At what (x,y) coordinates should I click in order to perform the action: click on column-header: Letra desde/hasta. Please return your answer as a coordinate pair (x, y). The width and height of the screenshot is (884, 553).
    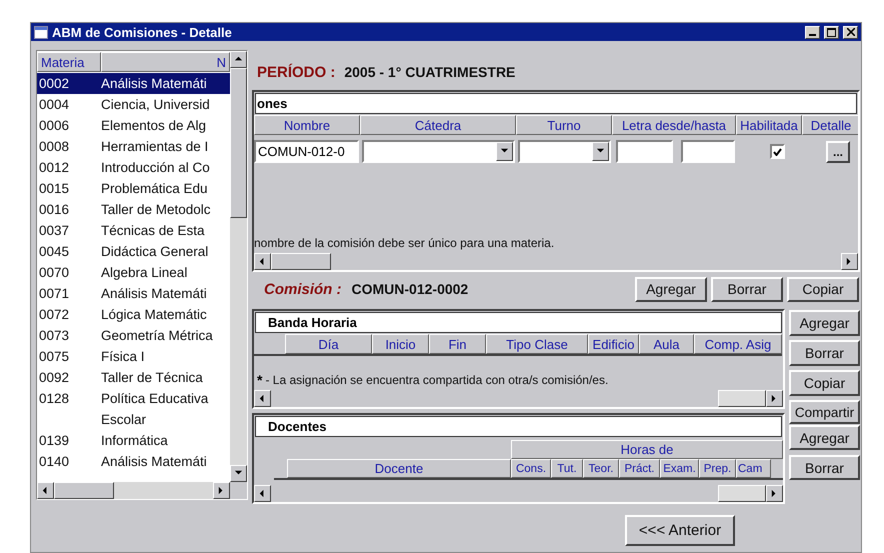
    Looking at the image, I should click on (674, 125).